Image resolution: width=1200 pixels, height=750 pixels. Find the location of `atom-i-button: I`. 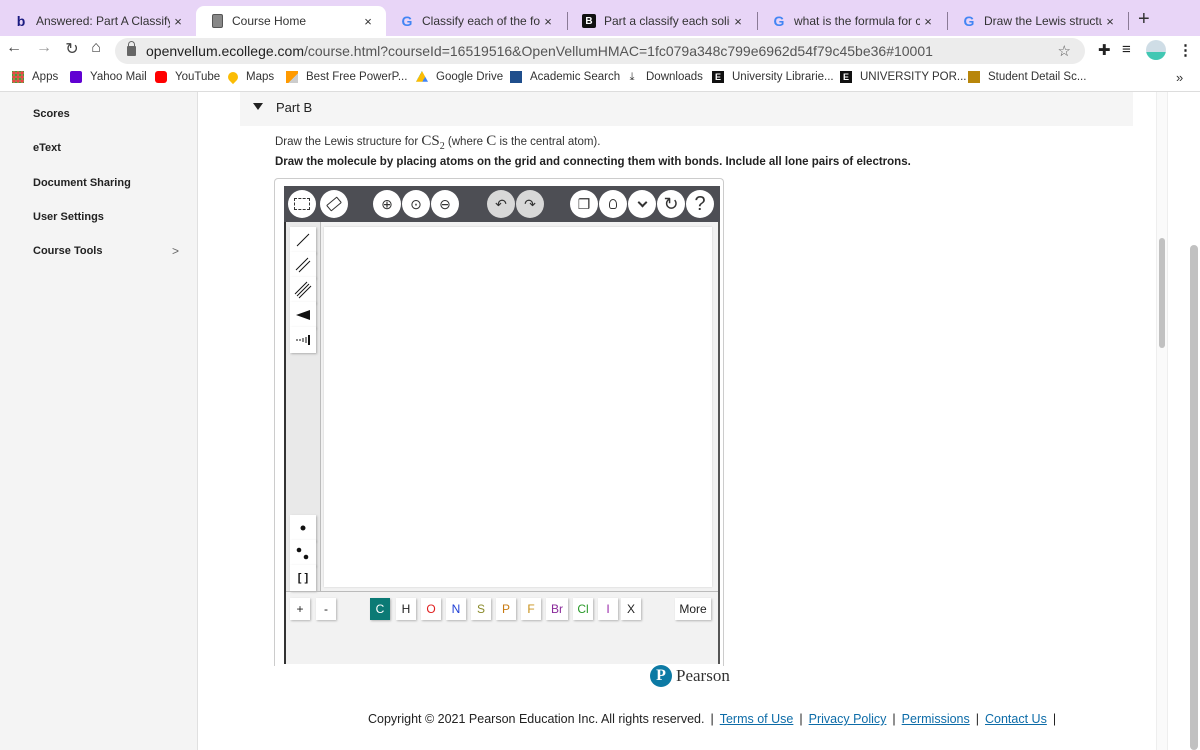

atom-i-button: I is located at coordinates (608, 609).